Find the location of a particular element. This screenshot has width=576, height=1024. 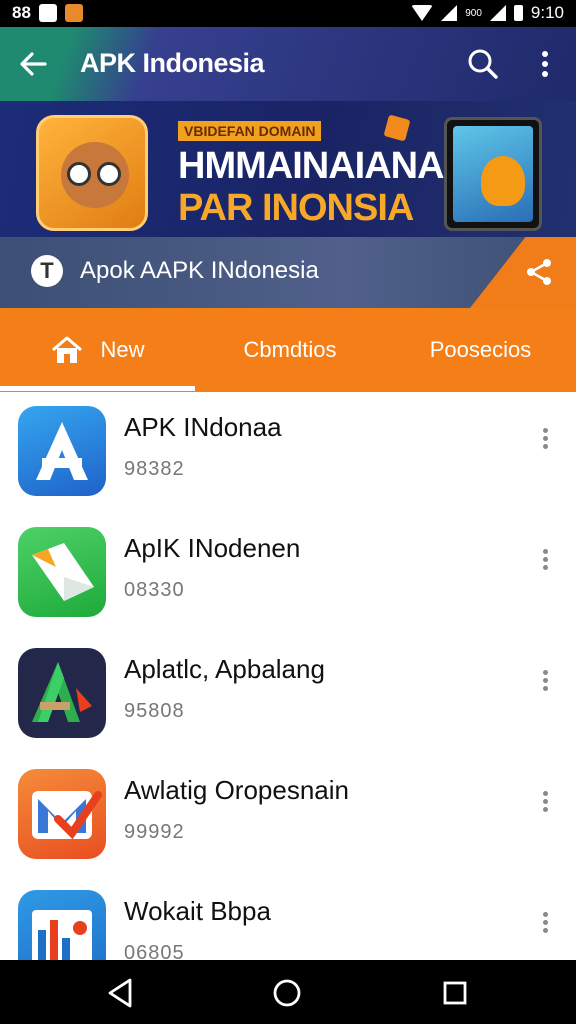

search-icon is located at coordinates (483, 64).